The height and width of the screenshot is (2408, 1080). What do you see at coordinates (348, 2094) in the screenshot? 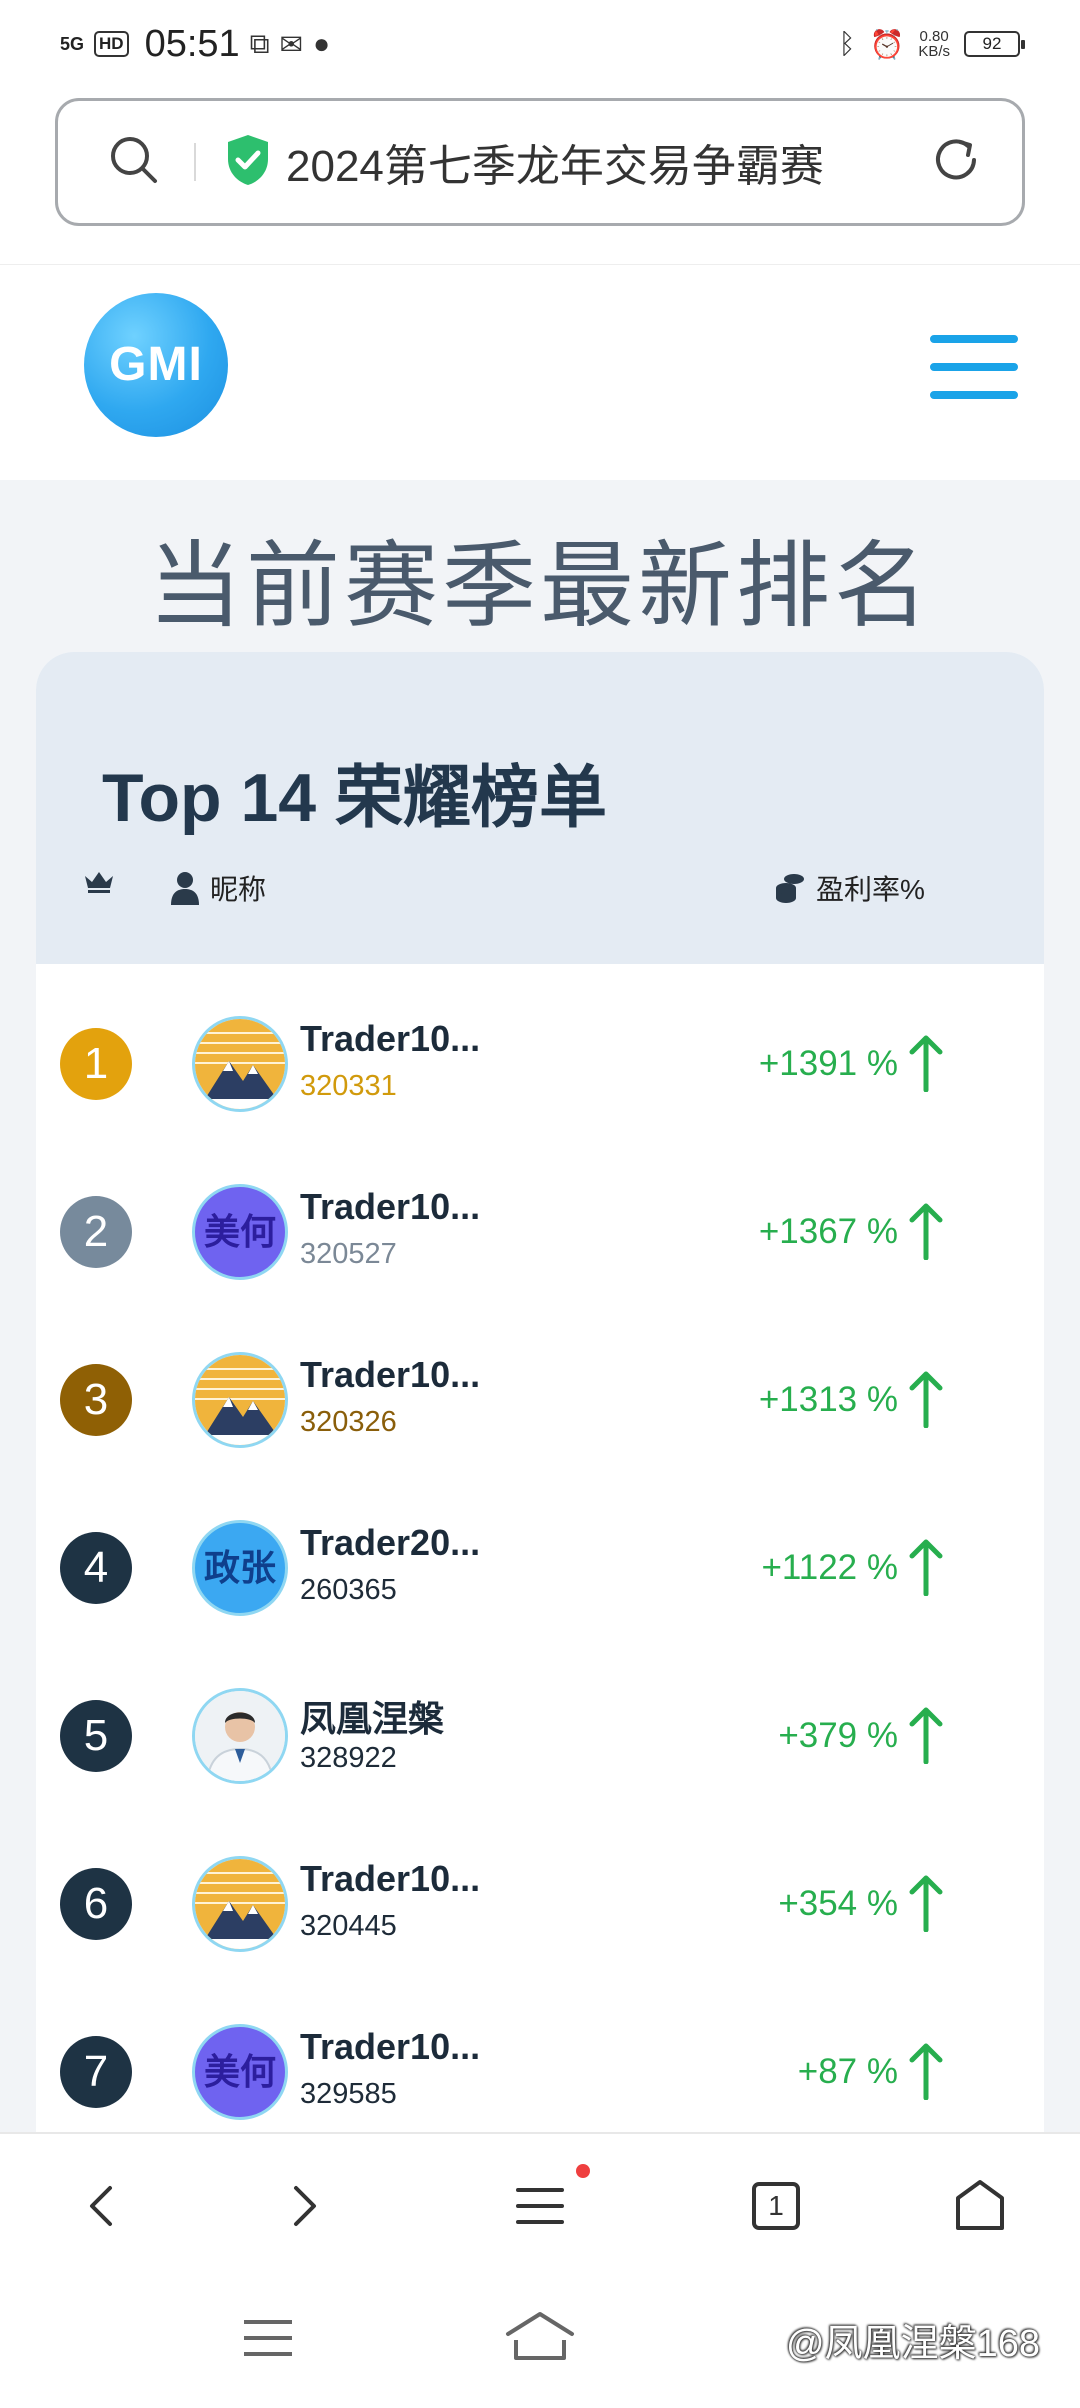
I see `trader-id: 329585` at bounding box center [348, 2094].